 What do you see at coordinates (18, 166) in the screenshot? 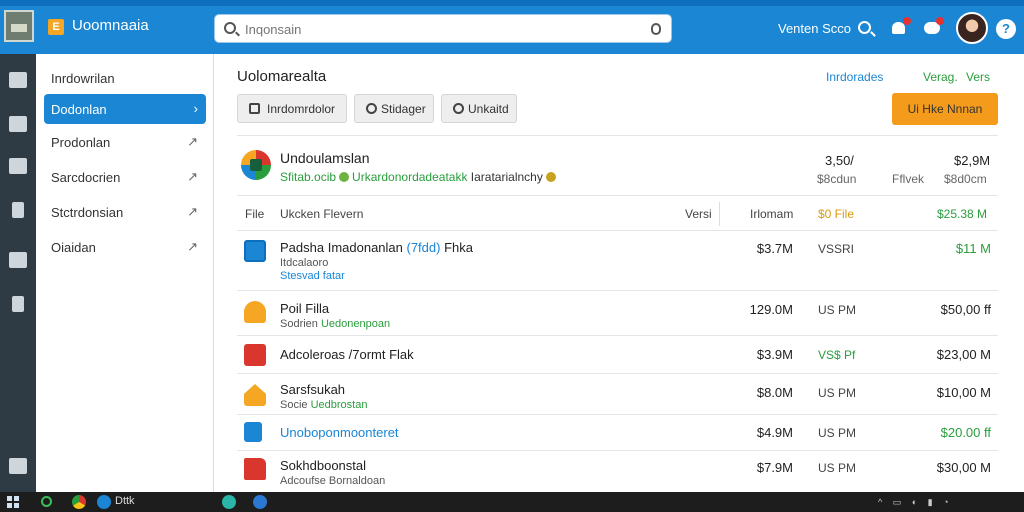
I see `briefcase-icon` at bounding box center [18, 166].